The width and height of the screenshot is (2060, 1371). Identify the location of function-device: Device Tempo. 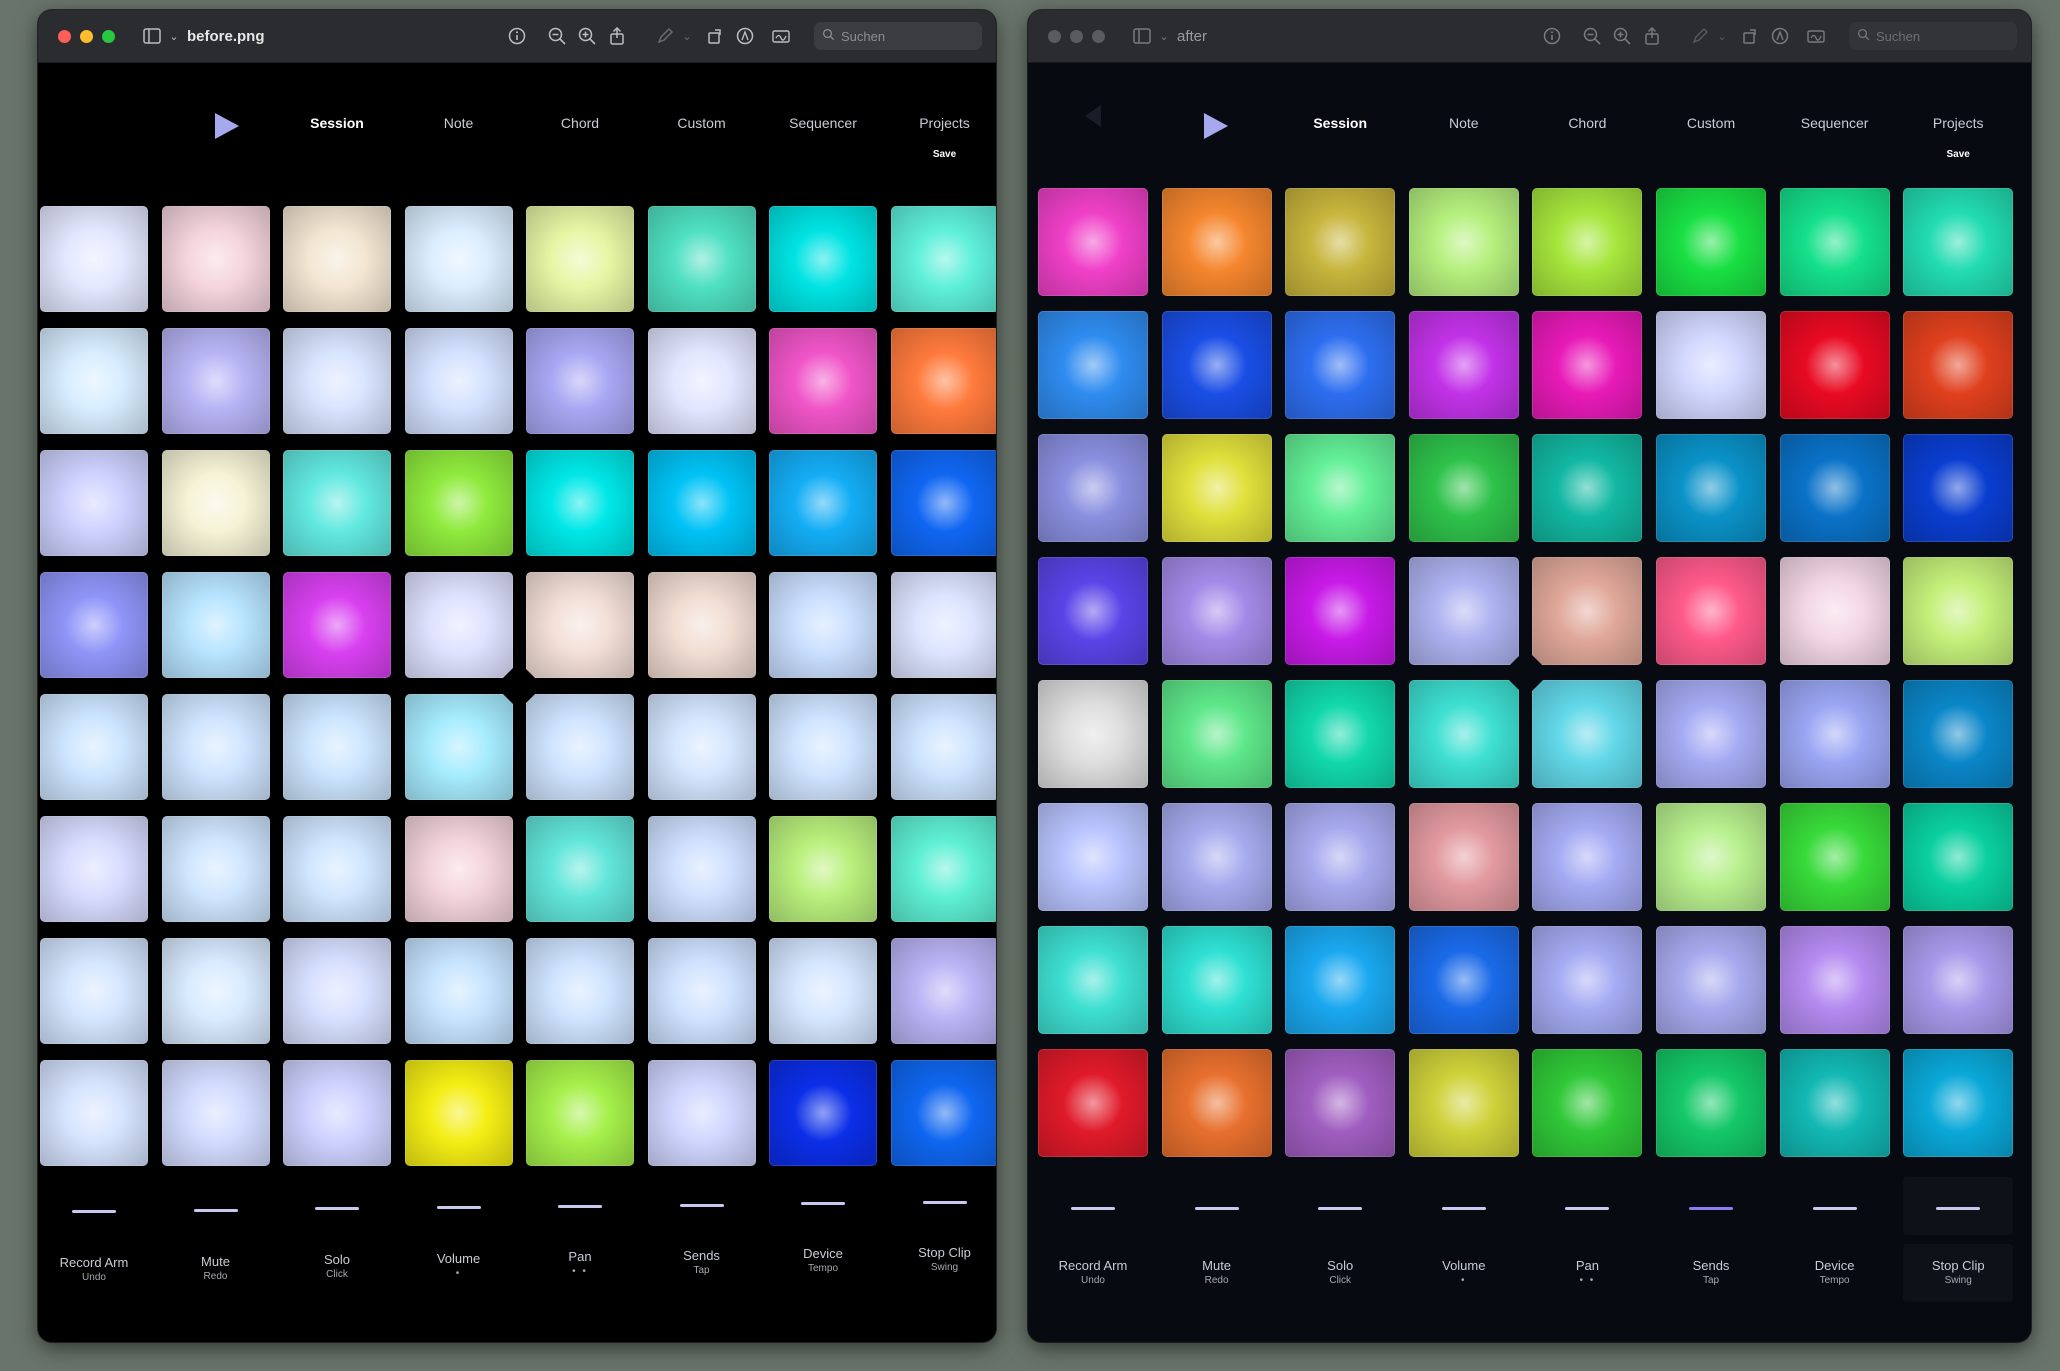
(1835, 1273).